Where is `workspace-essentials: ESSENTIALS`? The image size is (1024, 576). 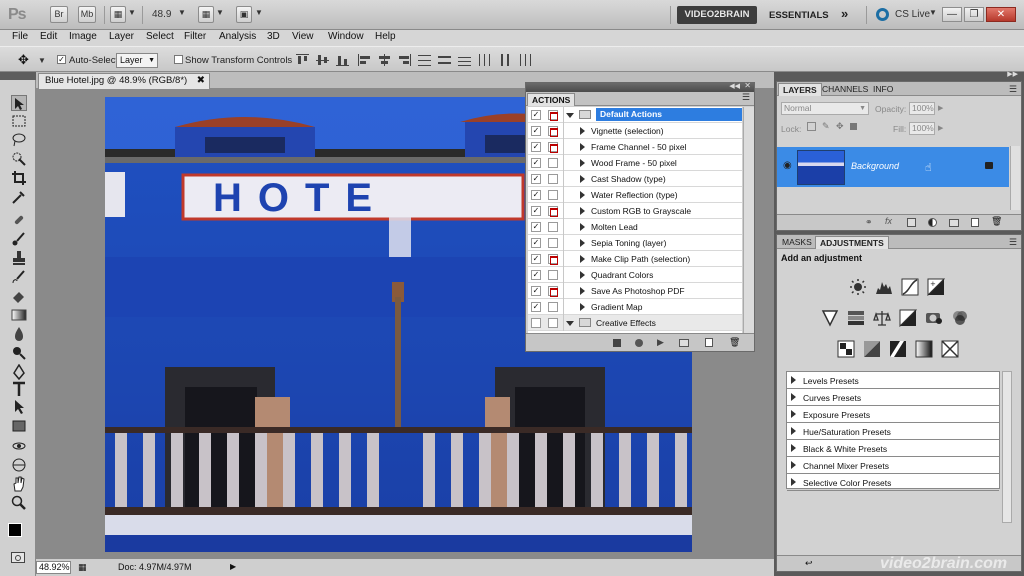 workspace-essentials: ESSENTIALS is located at coordinates (799, 15).